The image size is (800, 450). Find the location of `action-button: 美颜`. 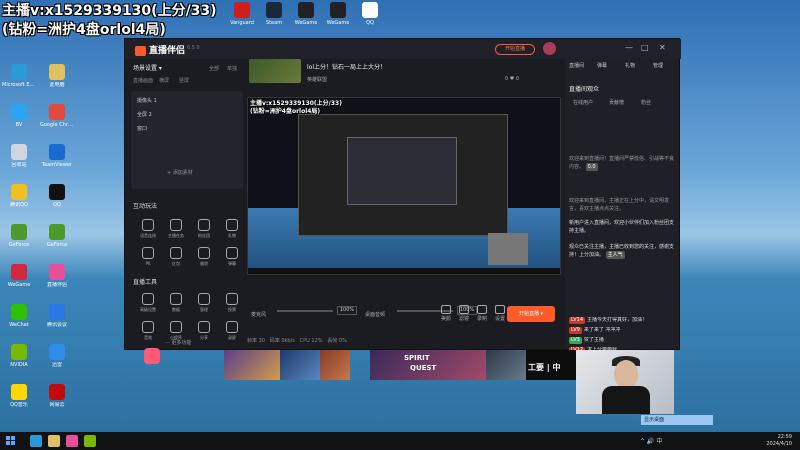

action-button: 美颜 is located at coordinates (446, 313).